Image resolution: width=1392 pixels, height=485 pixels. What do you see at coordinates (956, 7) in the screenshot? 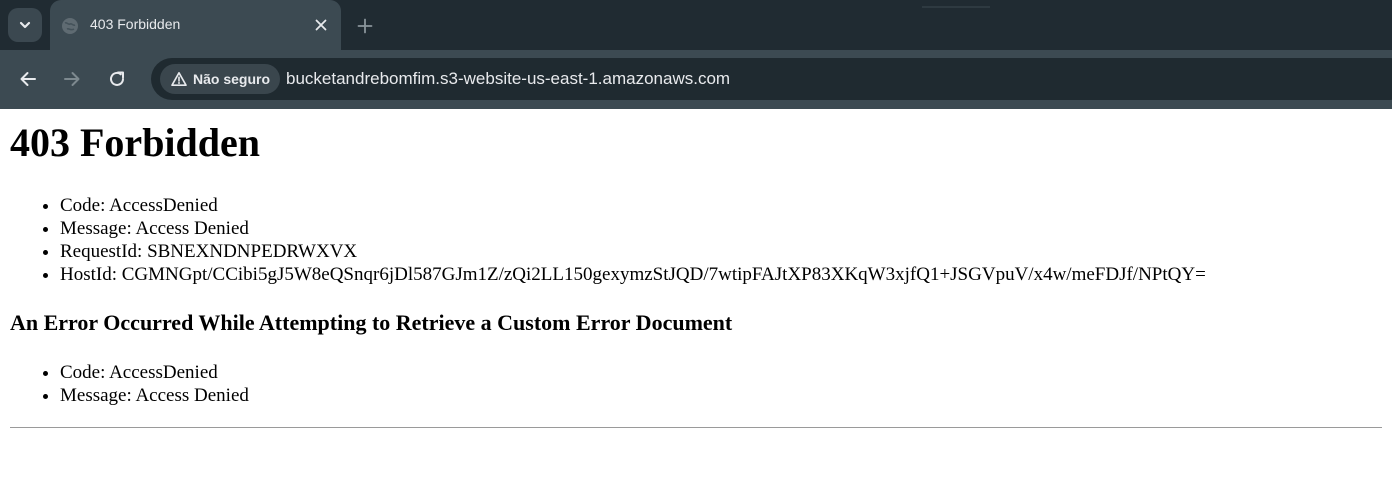
I see `tabstrip-divider` at bounding box center [956, 7].